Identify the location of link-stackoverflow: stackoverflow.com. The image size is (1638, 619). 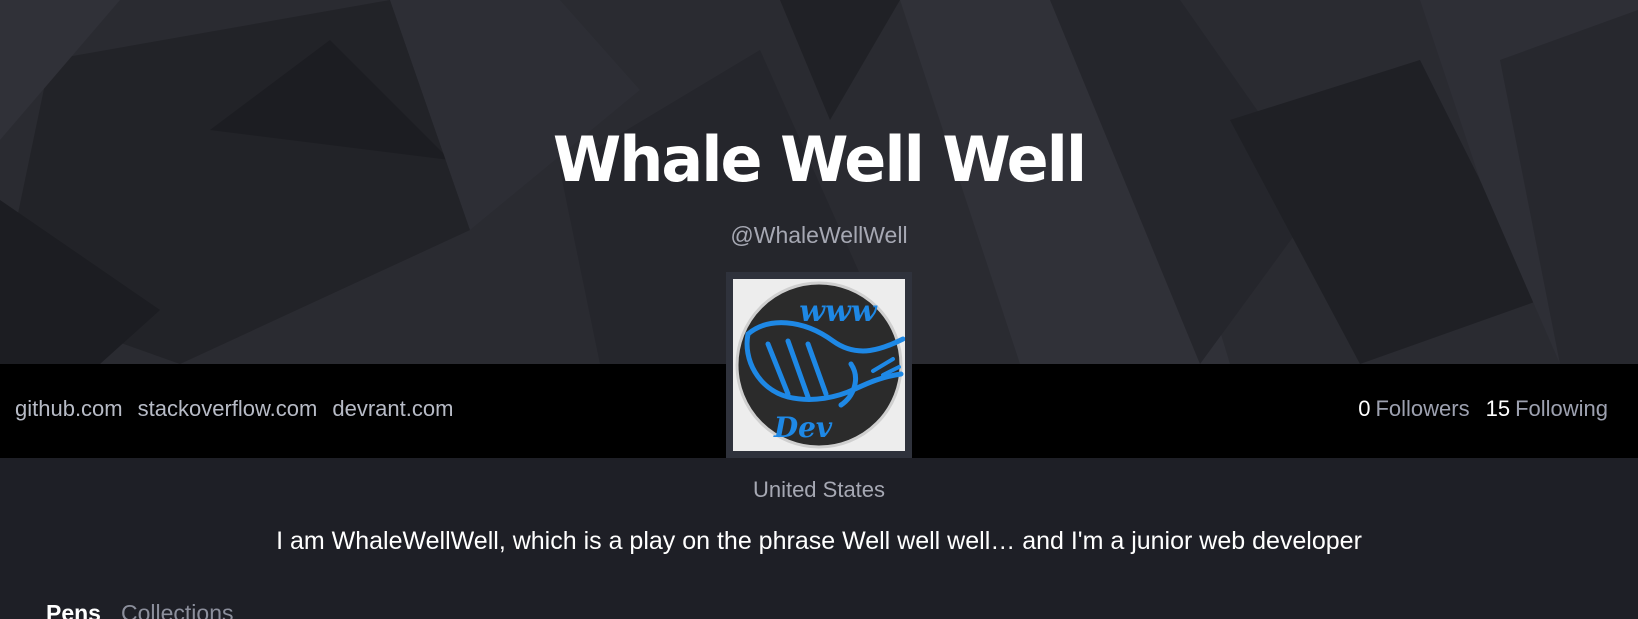
(228, 409).